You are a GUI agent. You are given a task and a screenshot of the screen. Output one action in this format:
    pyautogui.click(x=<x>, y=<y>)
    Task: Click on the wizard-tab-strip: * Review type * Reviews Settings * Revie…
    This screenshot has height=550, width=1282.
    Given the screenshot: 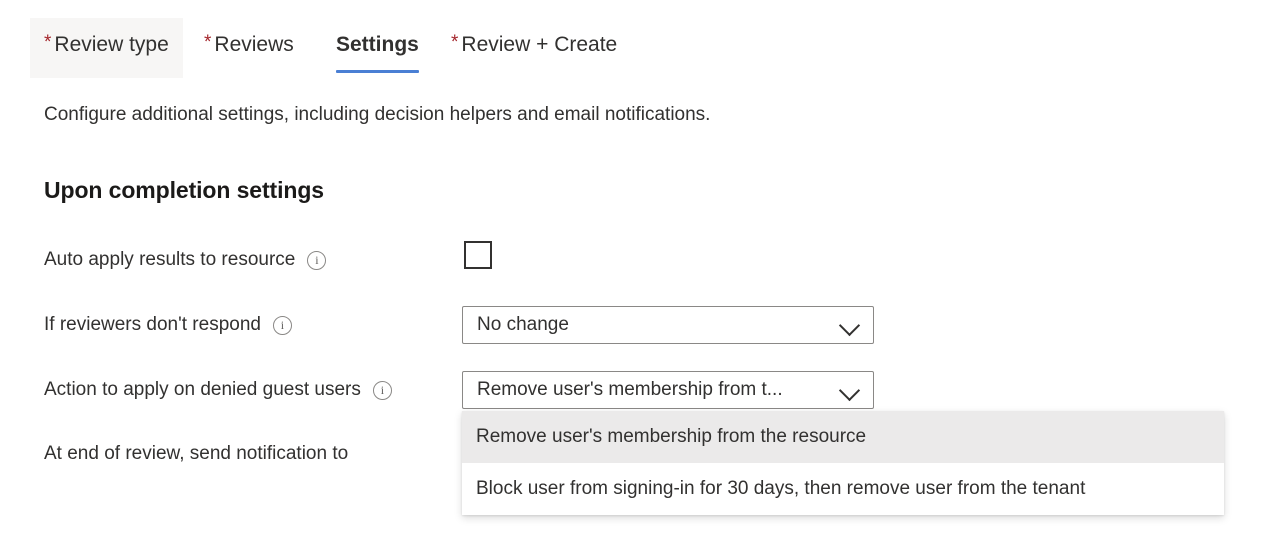 What is the action you would take?
    pyautogui.click(x=641, y=48)
    